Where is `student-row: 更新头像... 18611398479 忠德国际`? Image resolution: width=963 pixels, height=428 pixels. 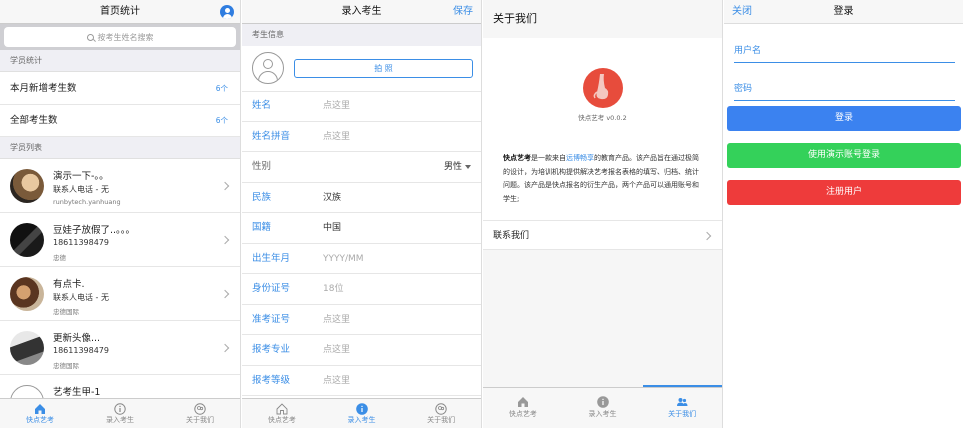 student-row: 更新头像... 18611398479 忠德国际 is located at coordinates (120, 348).